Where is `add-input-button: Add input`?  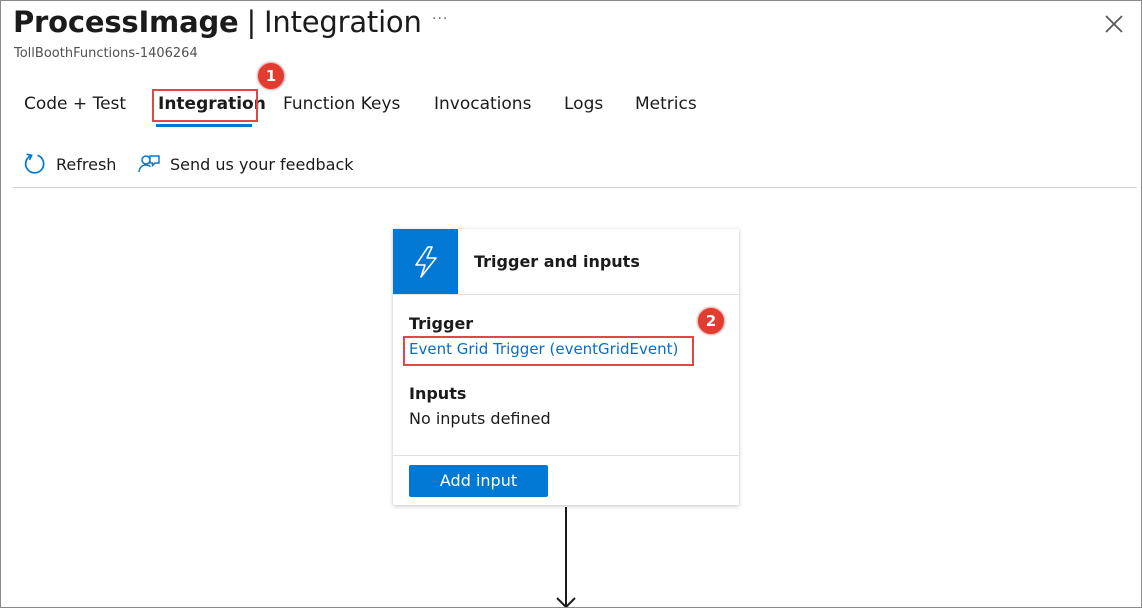 add-input-button: Add input is located at coordinates (478, 481).